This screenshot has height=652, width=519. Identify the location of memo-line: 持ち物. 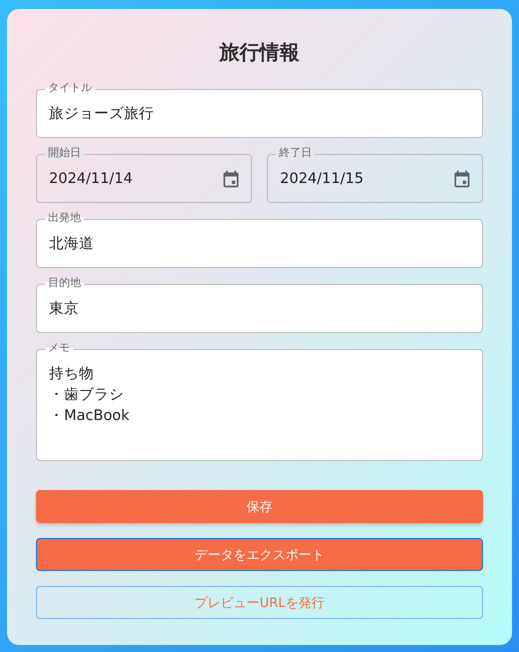
(72, 374).